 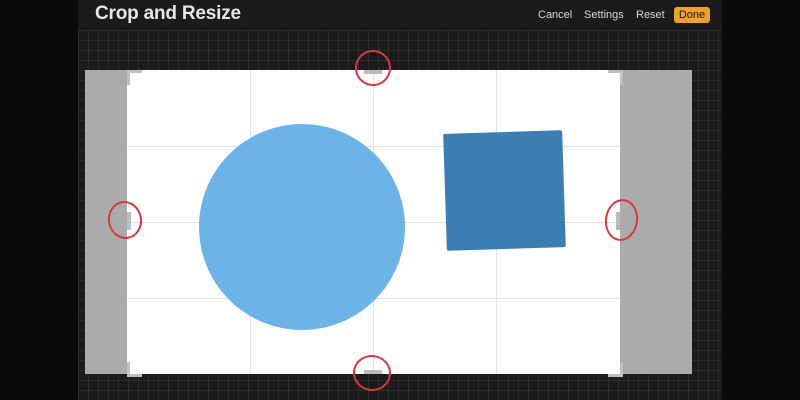 What do you see at coordinates (555, 15) in the screenshot?
I see `cancel-button: Cancel` at bounding box center [555, 15].